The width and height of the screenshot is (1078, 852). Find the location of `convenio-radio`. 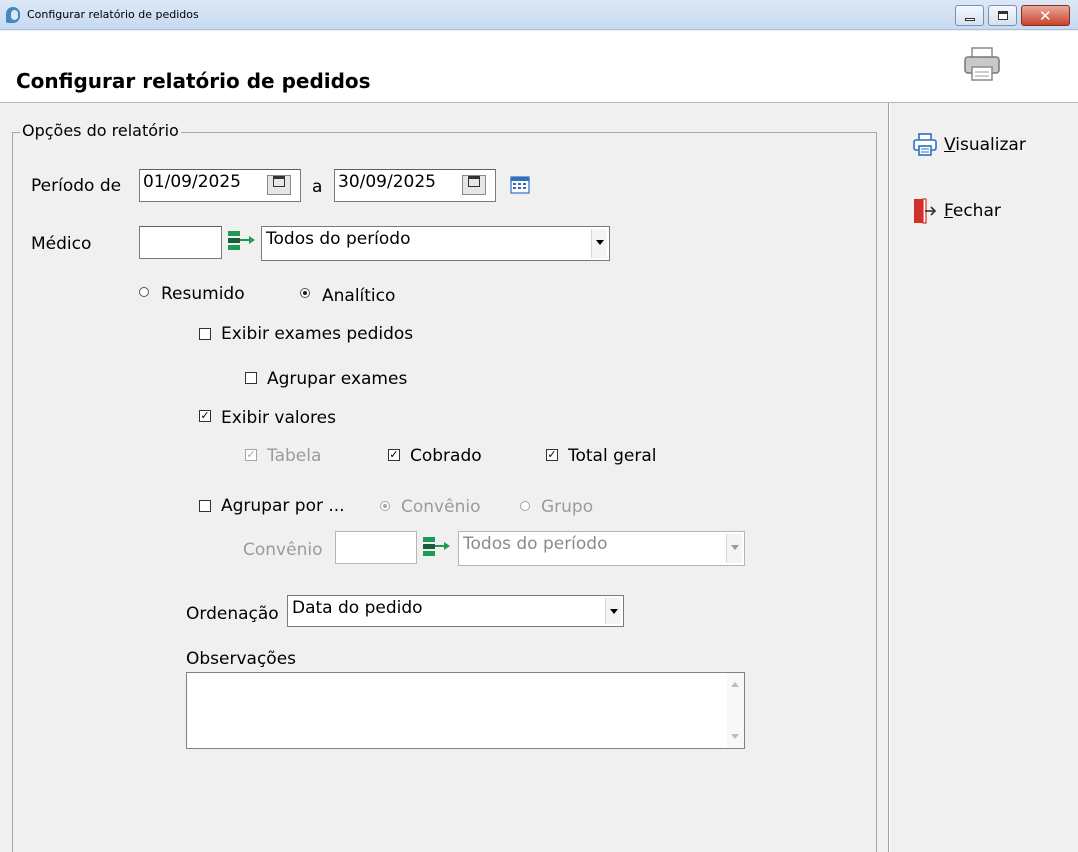

convenio-radio is located at coordinates (385, 506).